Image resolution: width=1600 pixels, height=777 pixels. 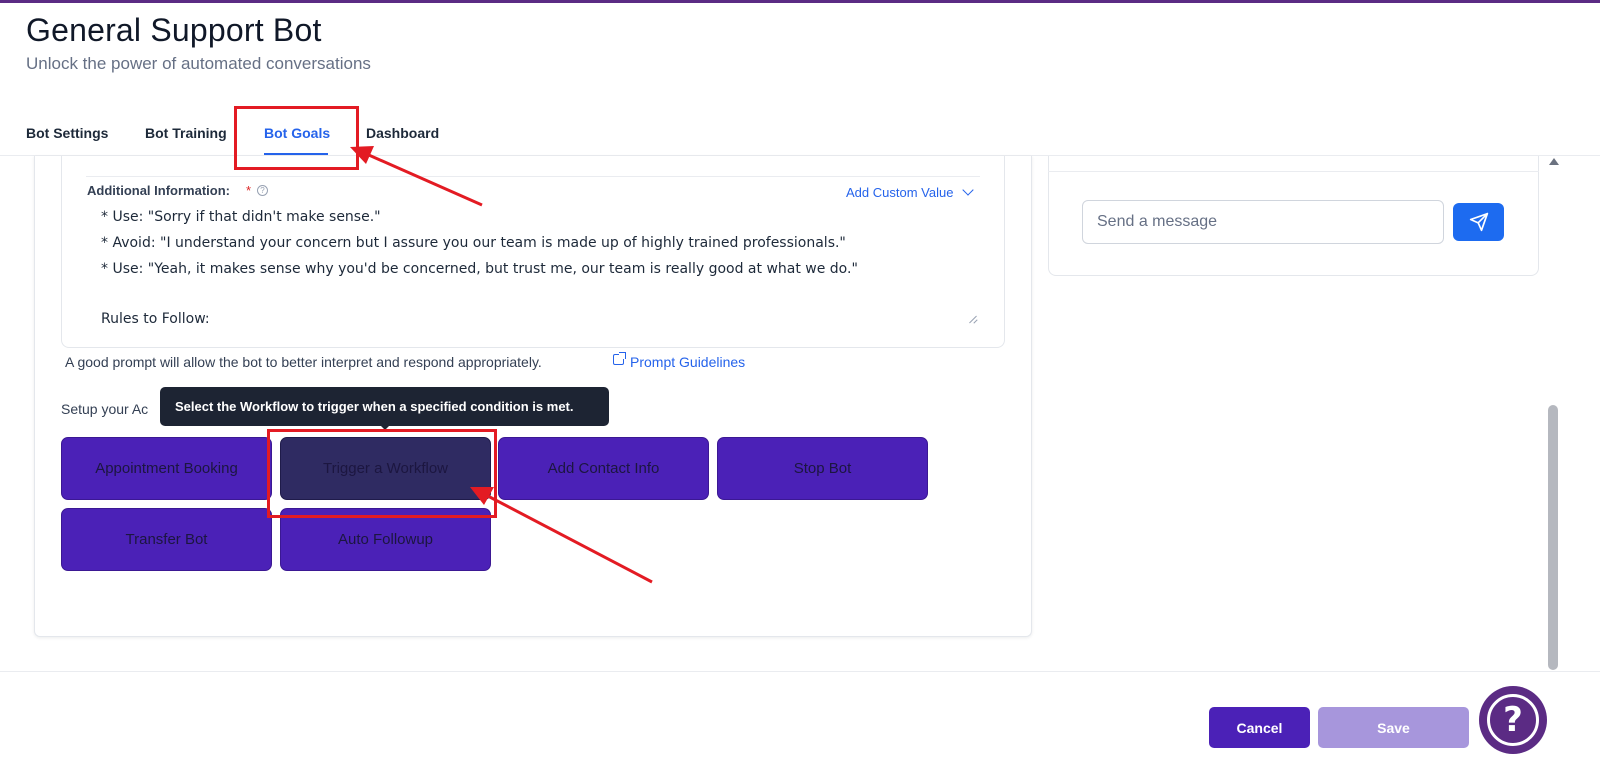 What do you see at coordinates (416, 176) in the screenshot?
I see `annotation-arrow-bot-goals` at bounding box center [416, 176].